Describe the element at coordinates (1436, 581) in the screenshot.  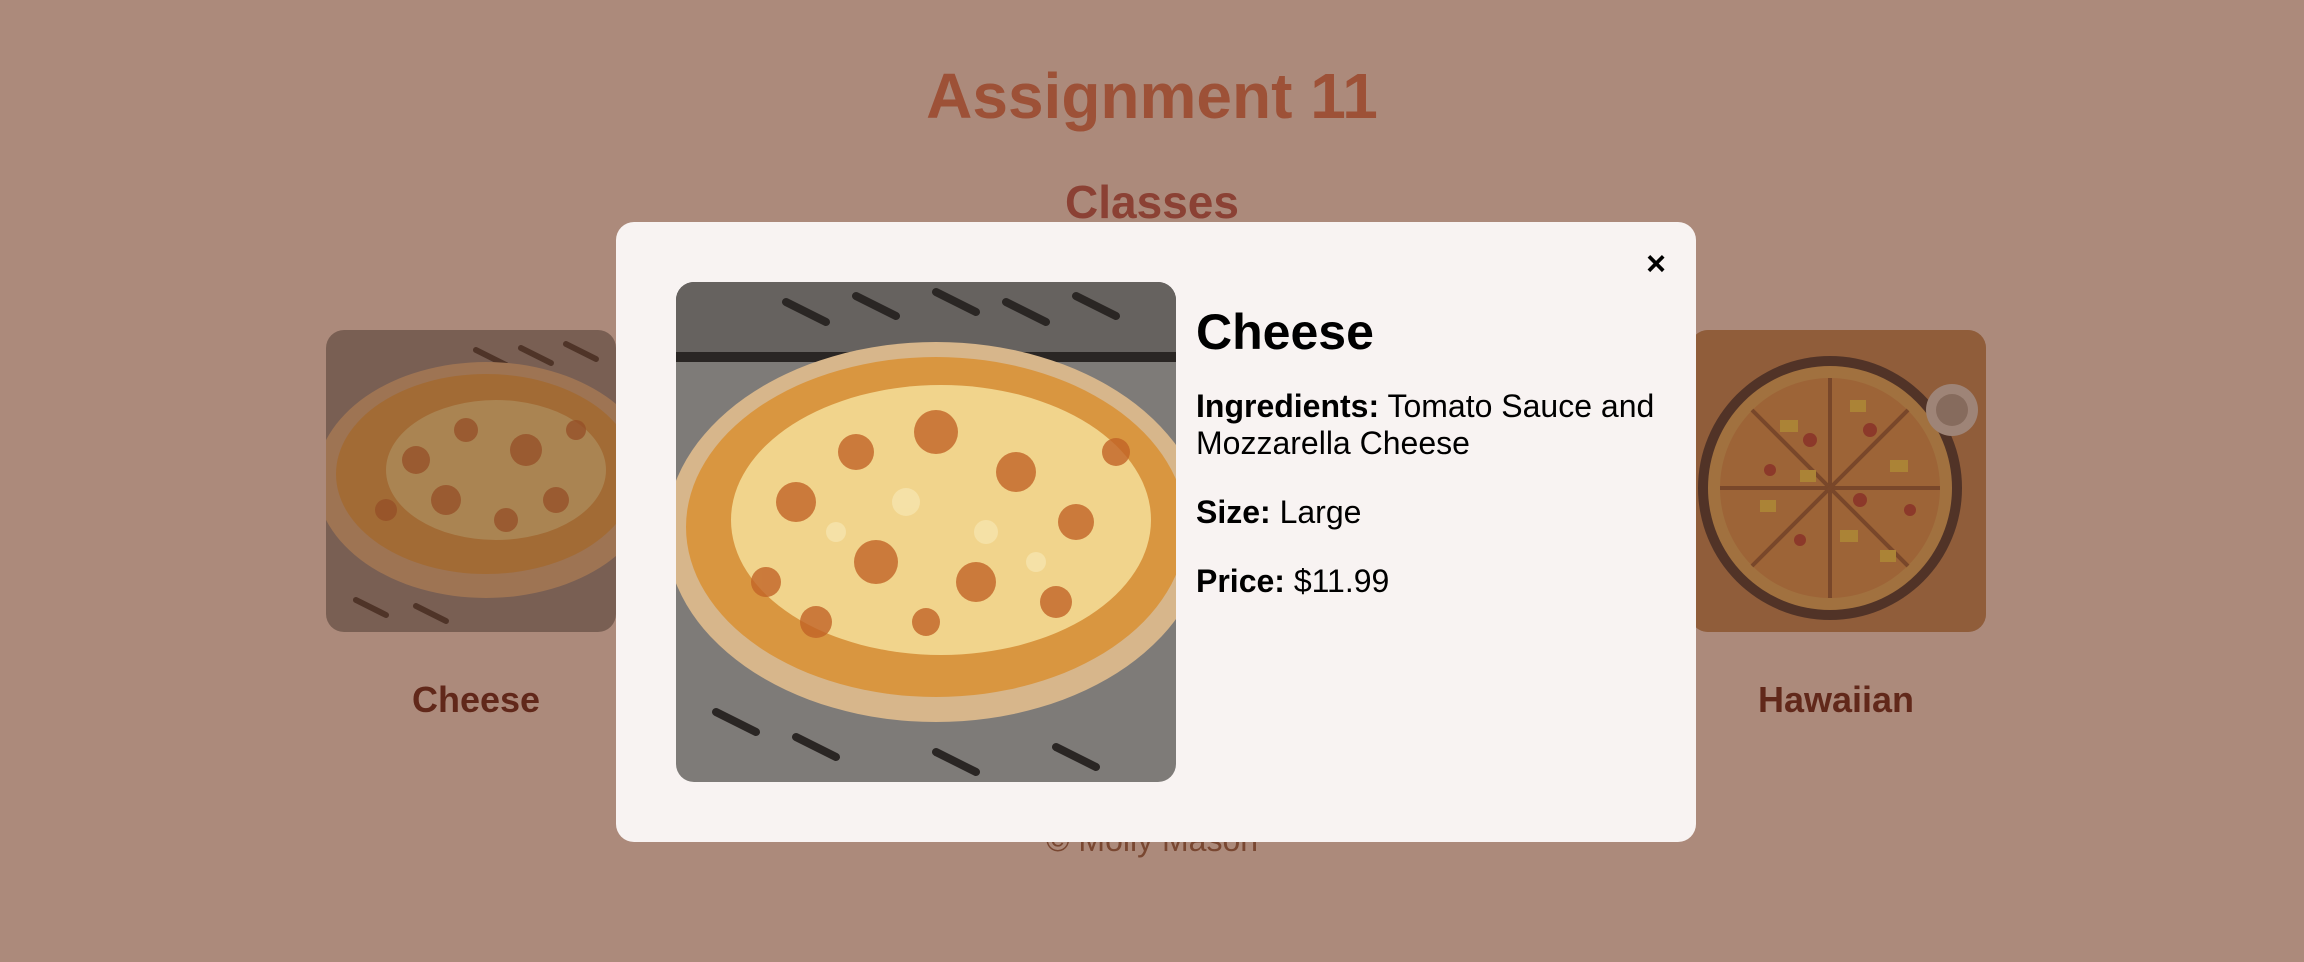
I see `price-detail: Price: $11.99` at that location.